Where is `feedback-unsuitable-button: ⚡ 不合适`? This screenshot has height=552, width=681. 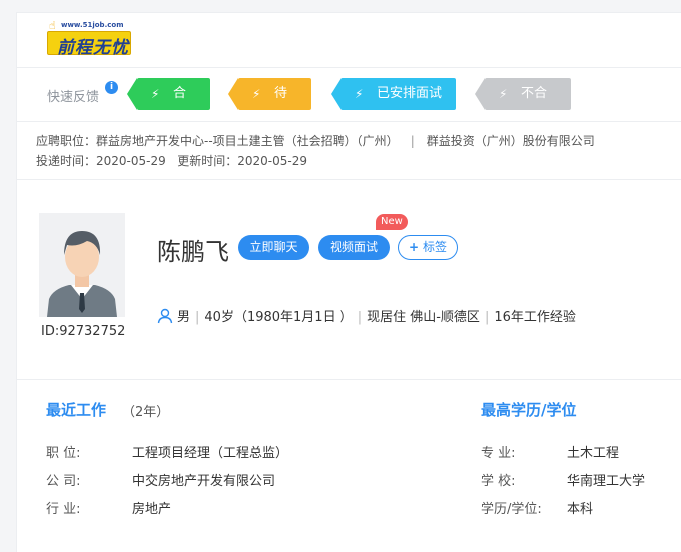 feedback-unsuitable-button: ⚡ 不合适 is located at coordinates (523, 105).